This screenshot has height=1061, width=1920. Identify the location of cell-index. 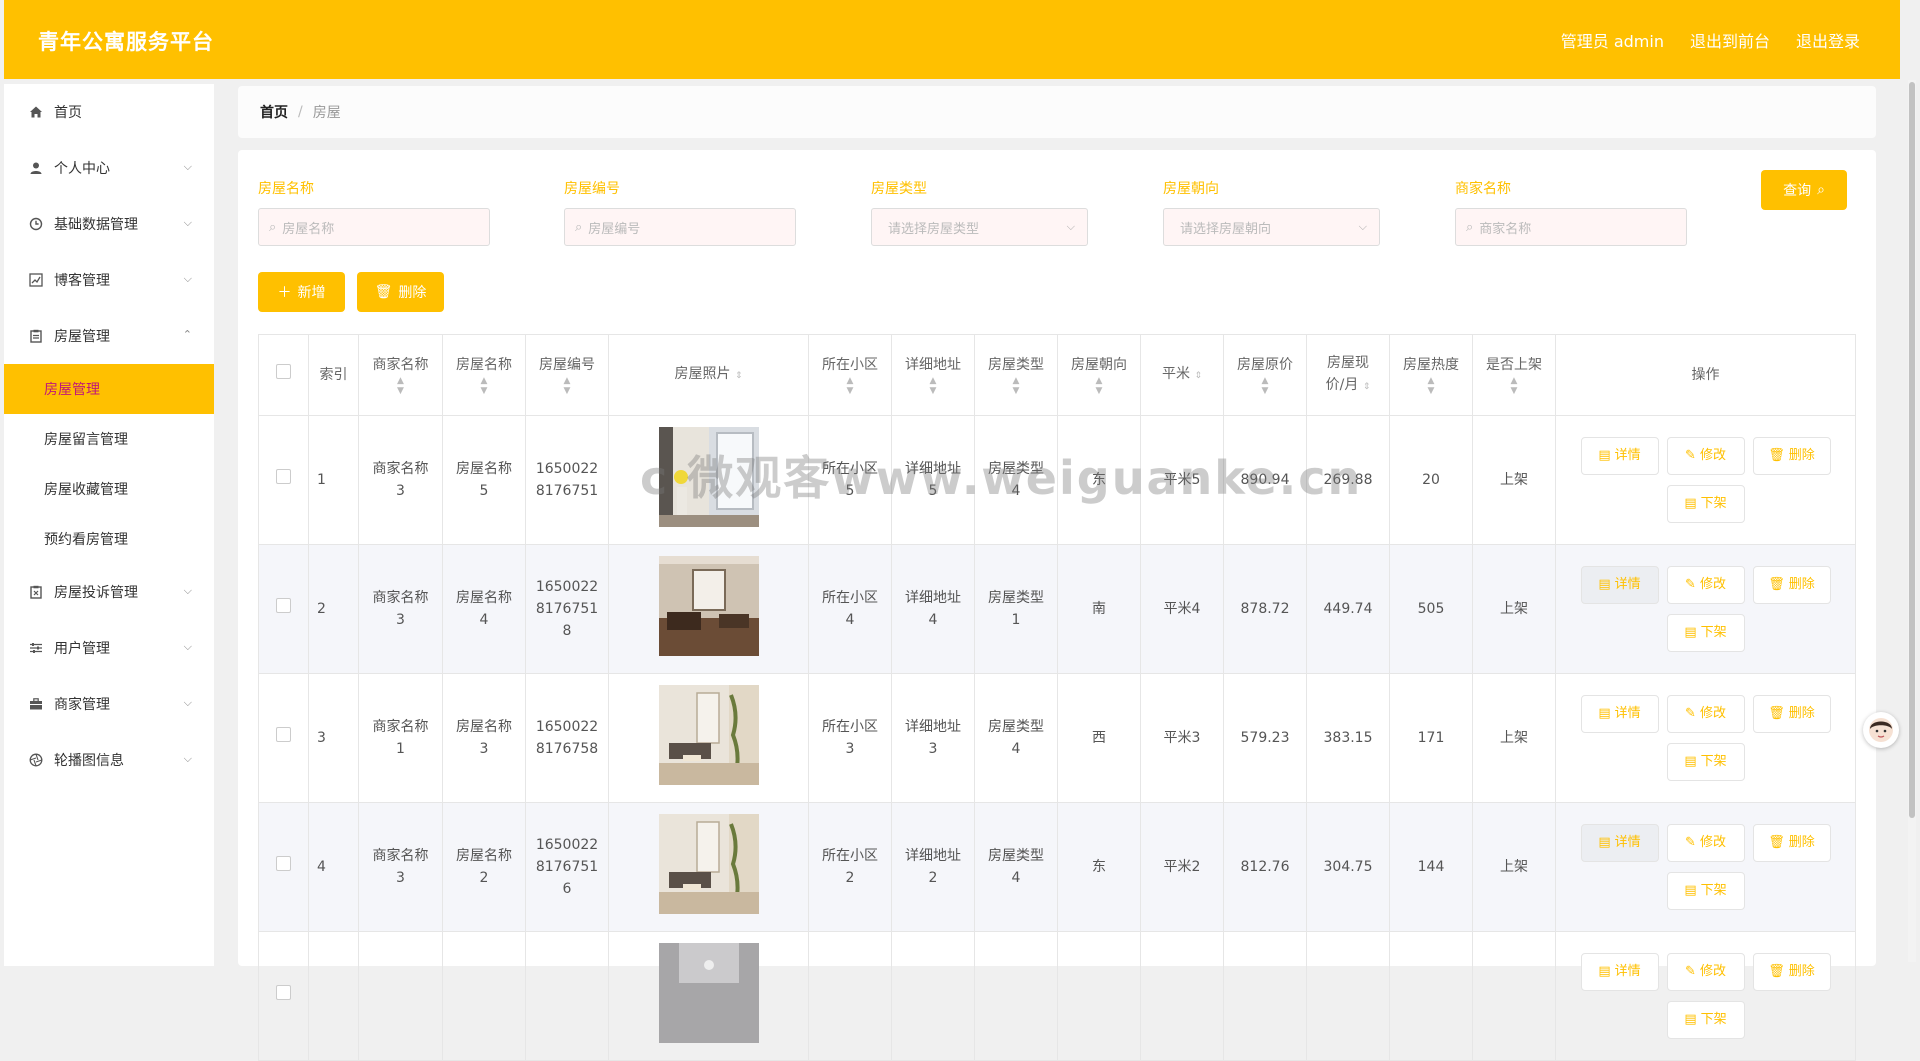
(333, 996).